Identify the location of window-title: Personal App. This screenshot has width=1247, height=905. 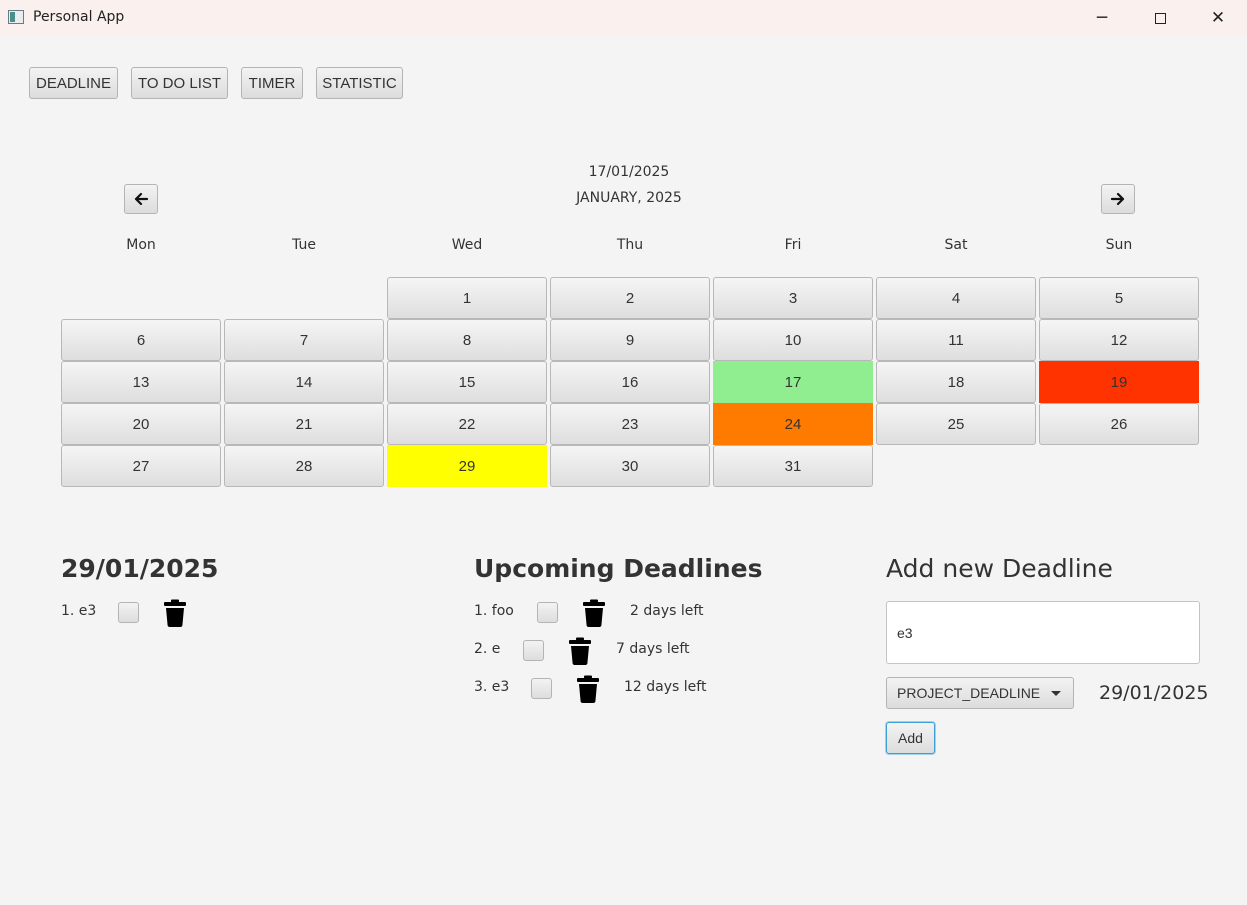
(79, 17).